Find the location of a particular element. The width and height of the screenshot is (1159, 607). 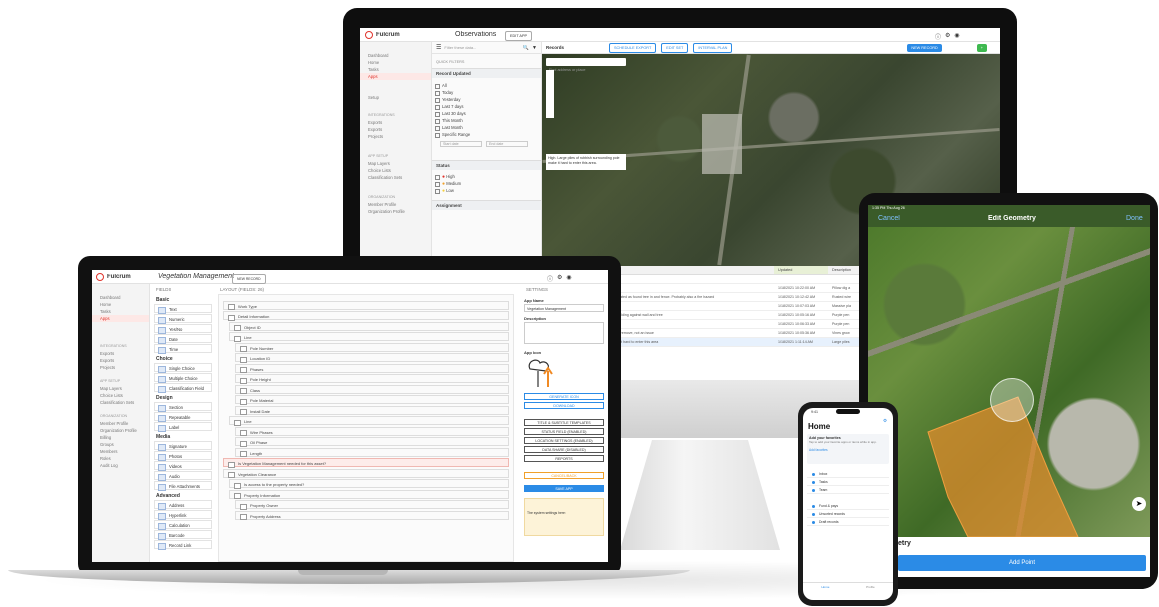

sidebar-item: Member Profile is located at coordinates (120, 423).